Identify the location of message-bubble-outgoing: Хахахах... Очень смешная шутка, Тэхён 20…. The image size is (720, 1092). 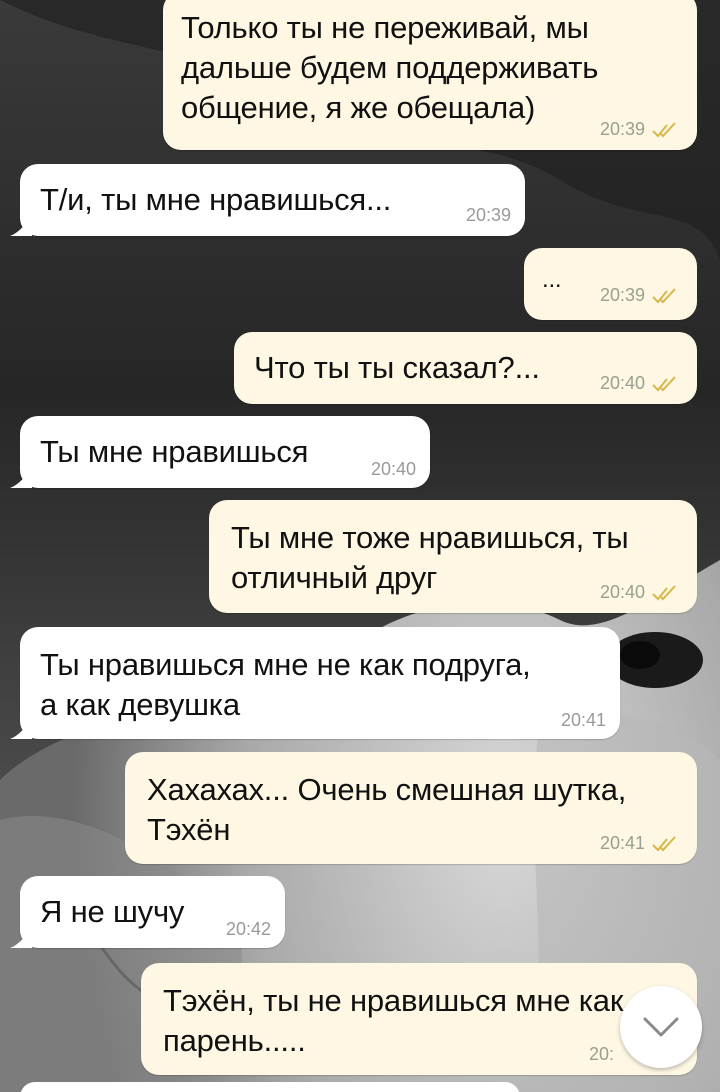
(411, 808).